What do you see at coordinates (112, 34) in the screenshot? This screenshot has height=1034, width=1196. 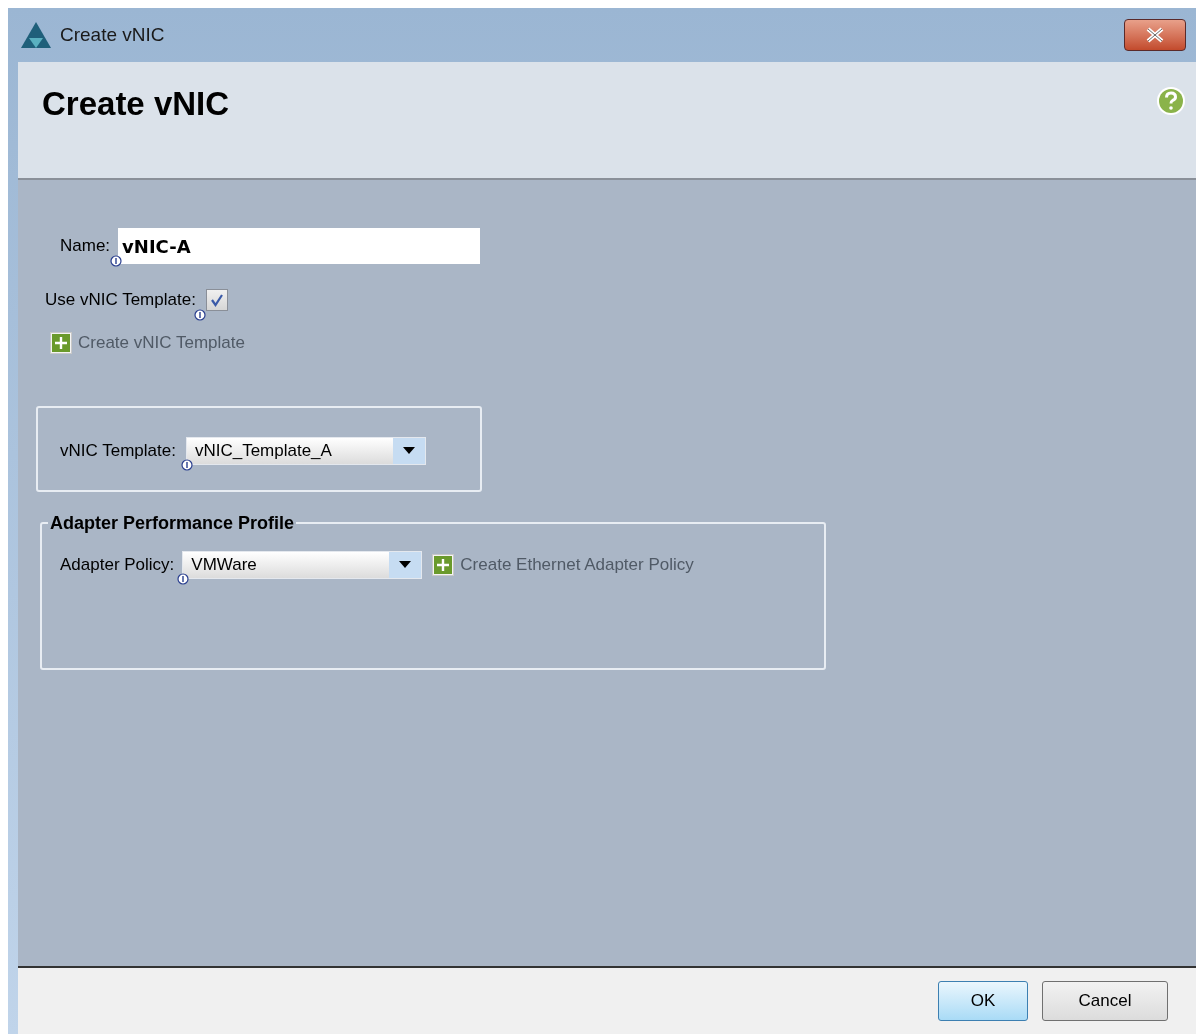 I see `window-title: Create vNIC` at bounding box center [112, 34].